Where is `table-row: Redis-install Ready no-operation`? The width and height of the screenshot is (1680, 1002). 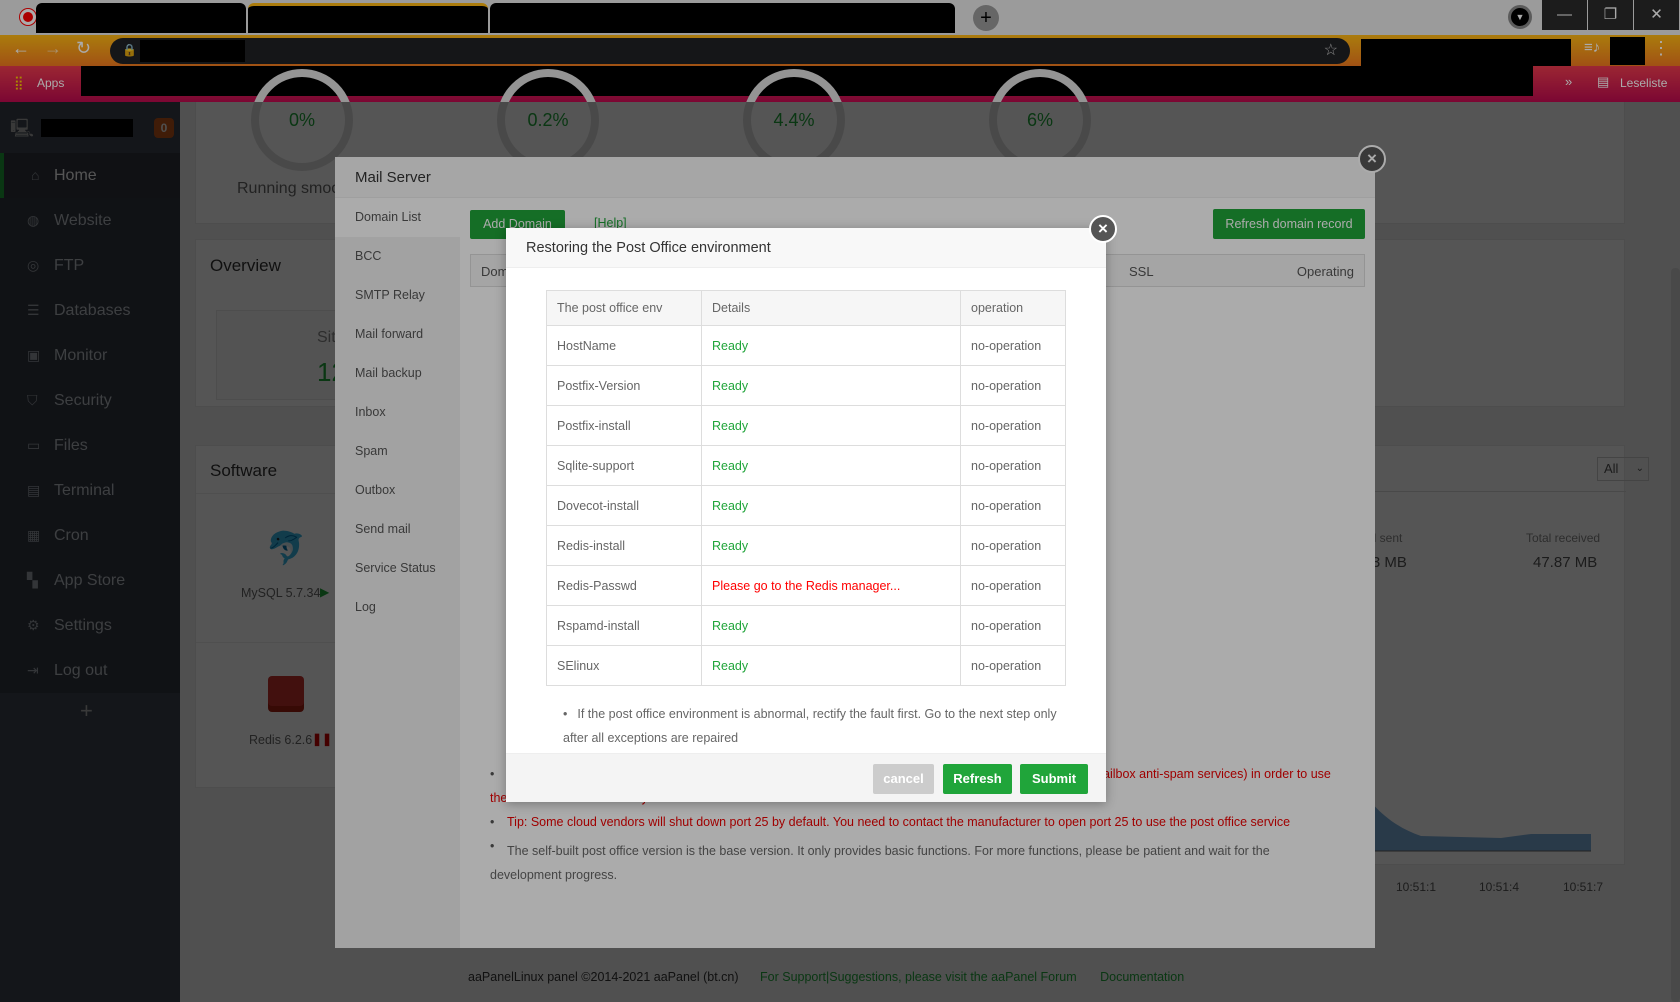
table-row: Redis-install Ready no-operation is located at coordinates (806, 545).